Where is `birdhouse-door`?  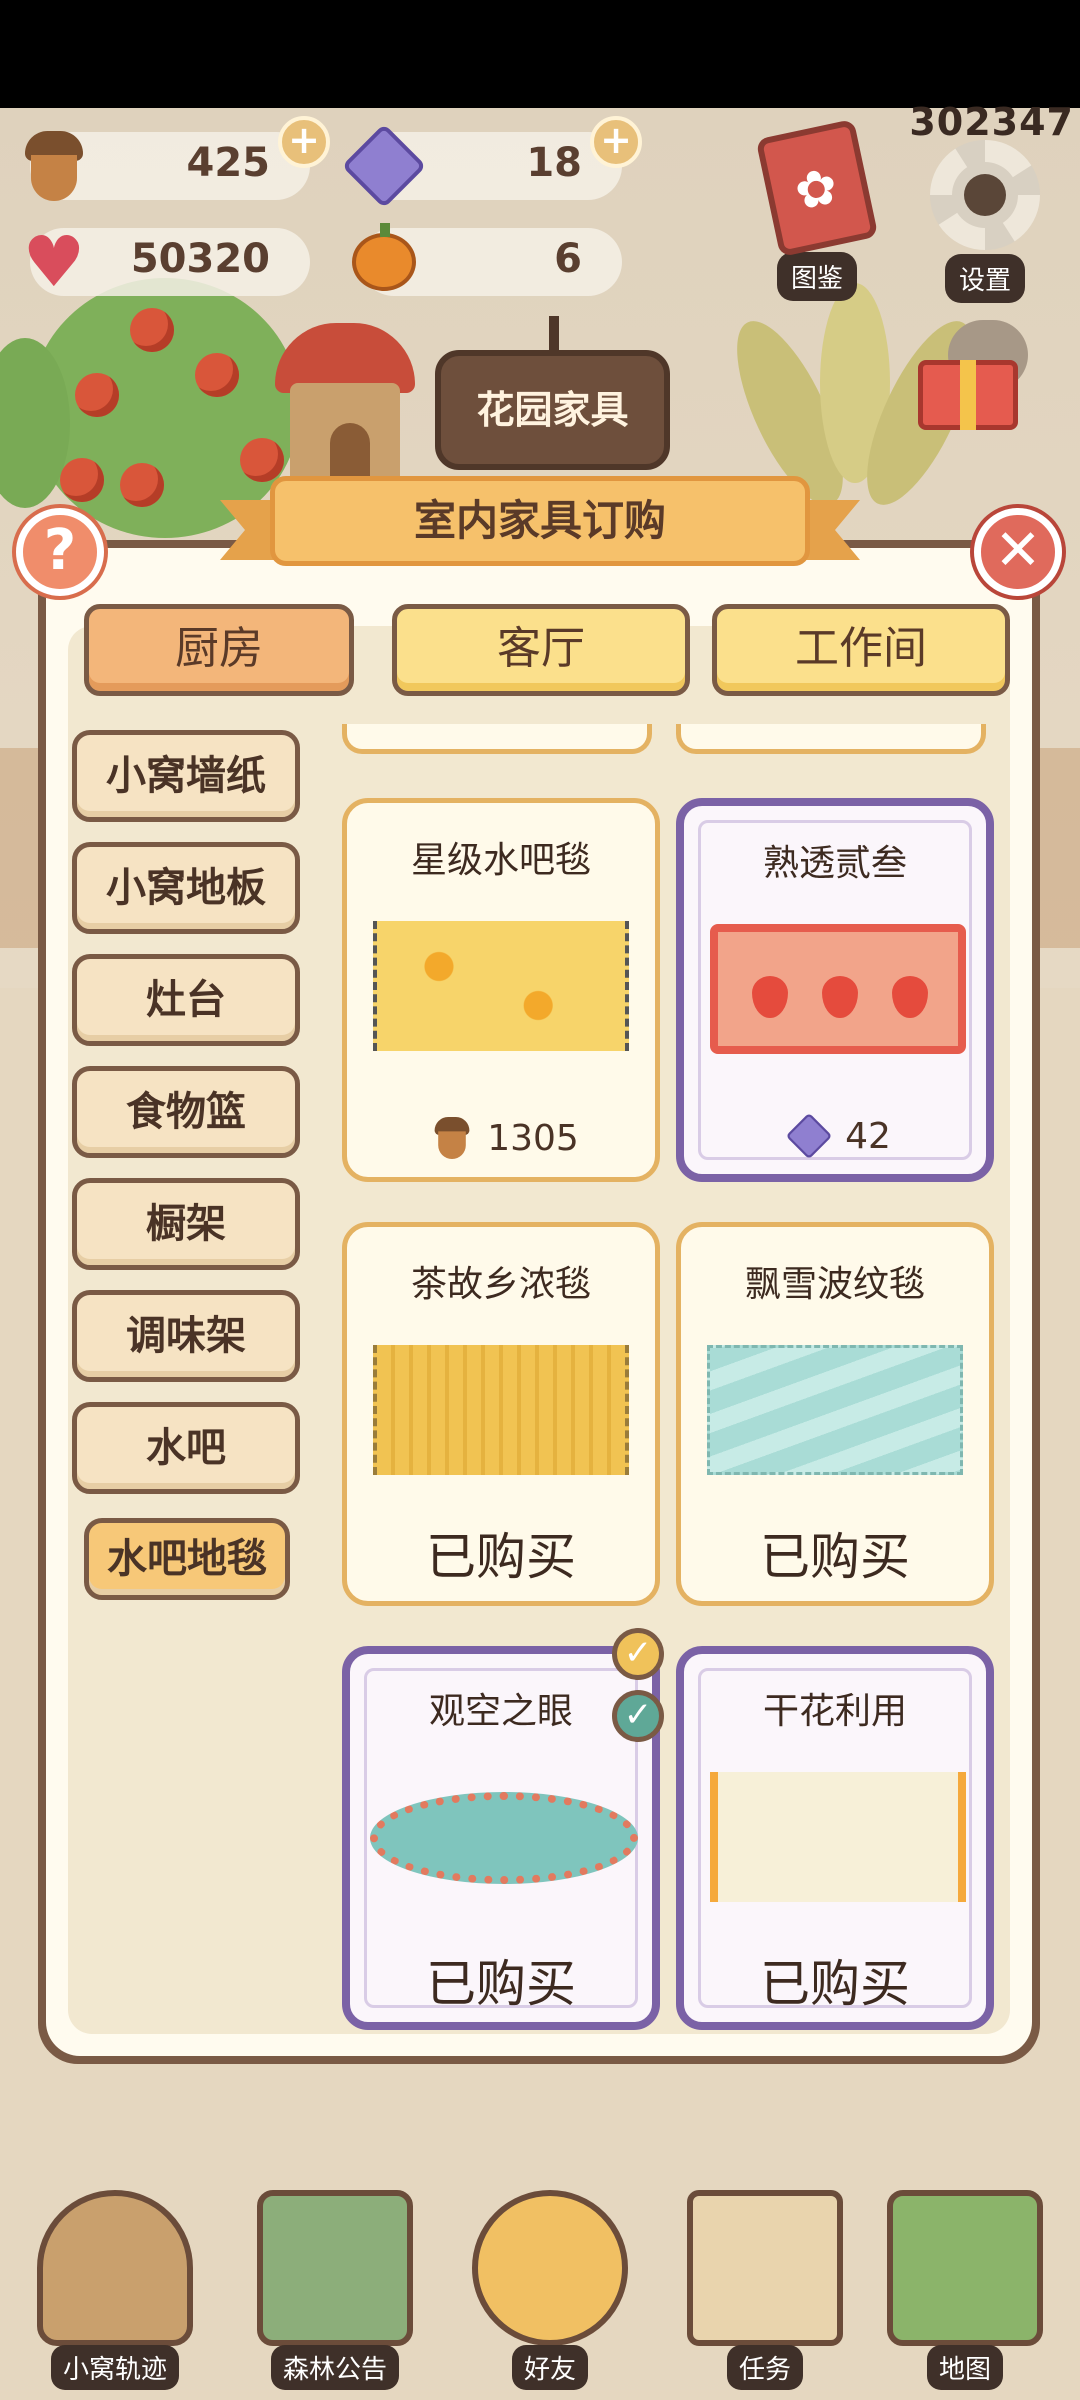 birdhouse-door is located at coordinates (350, 453).